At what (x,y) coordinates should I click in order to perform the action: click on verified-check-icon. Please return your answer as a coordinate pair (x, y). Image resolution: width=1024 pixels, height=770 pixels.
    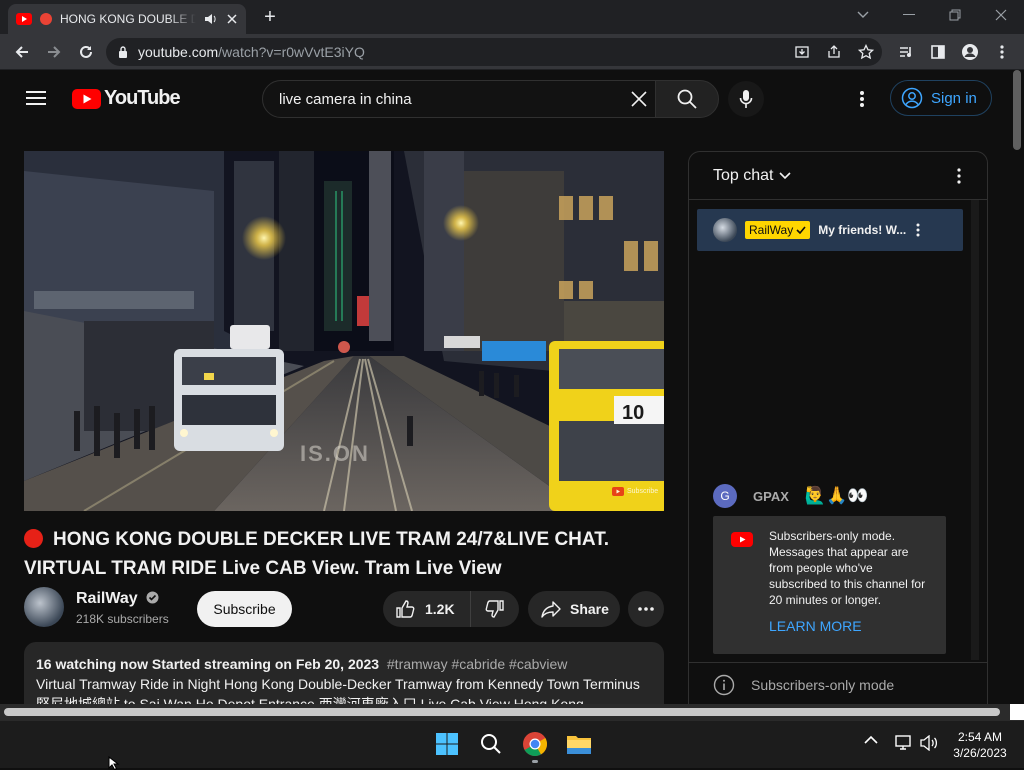
    Looking at the image, I should click on (152, 597).